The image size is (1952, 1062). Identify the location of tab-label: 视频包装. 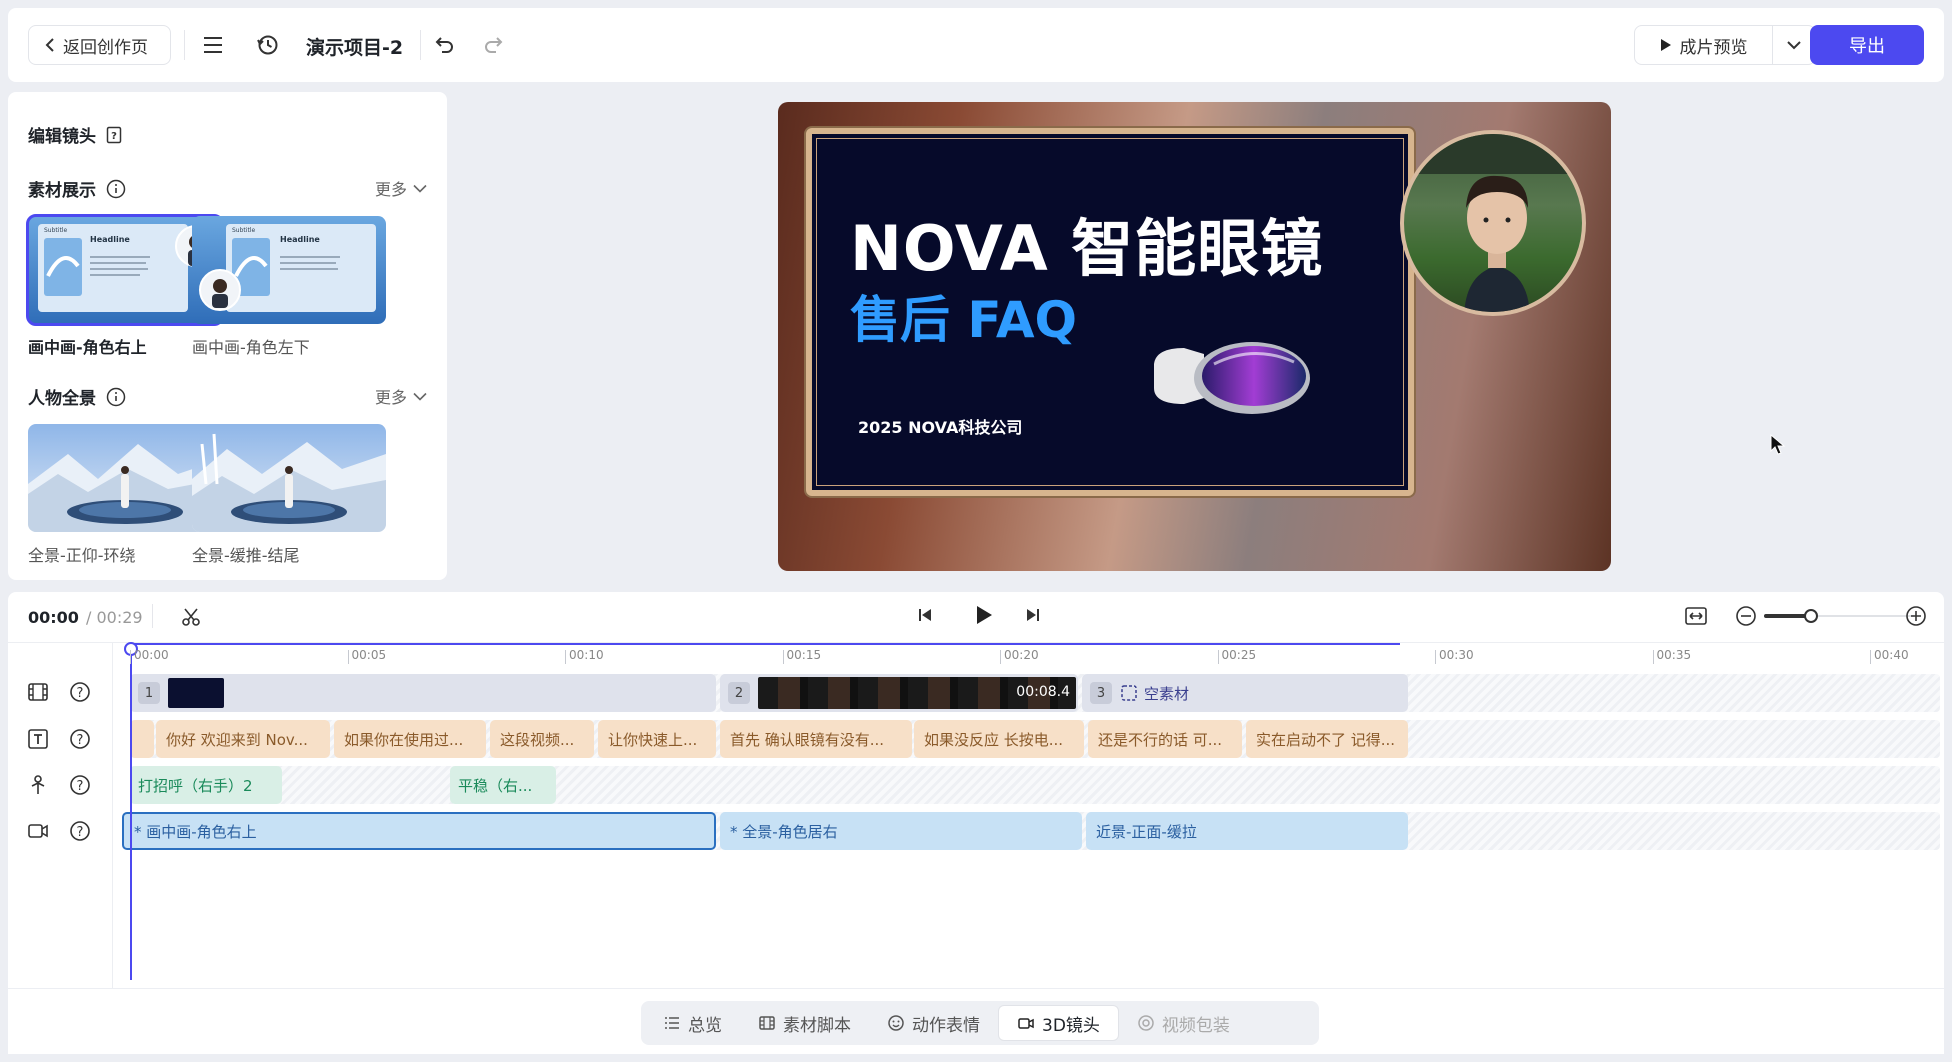
(1195, 1025).